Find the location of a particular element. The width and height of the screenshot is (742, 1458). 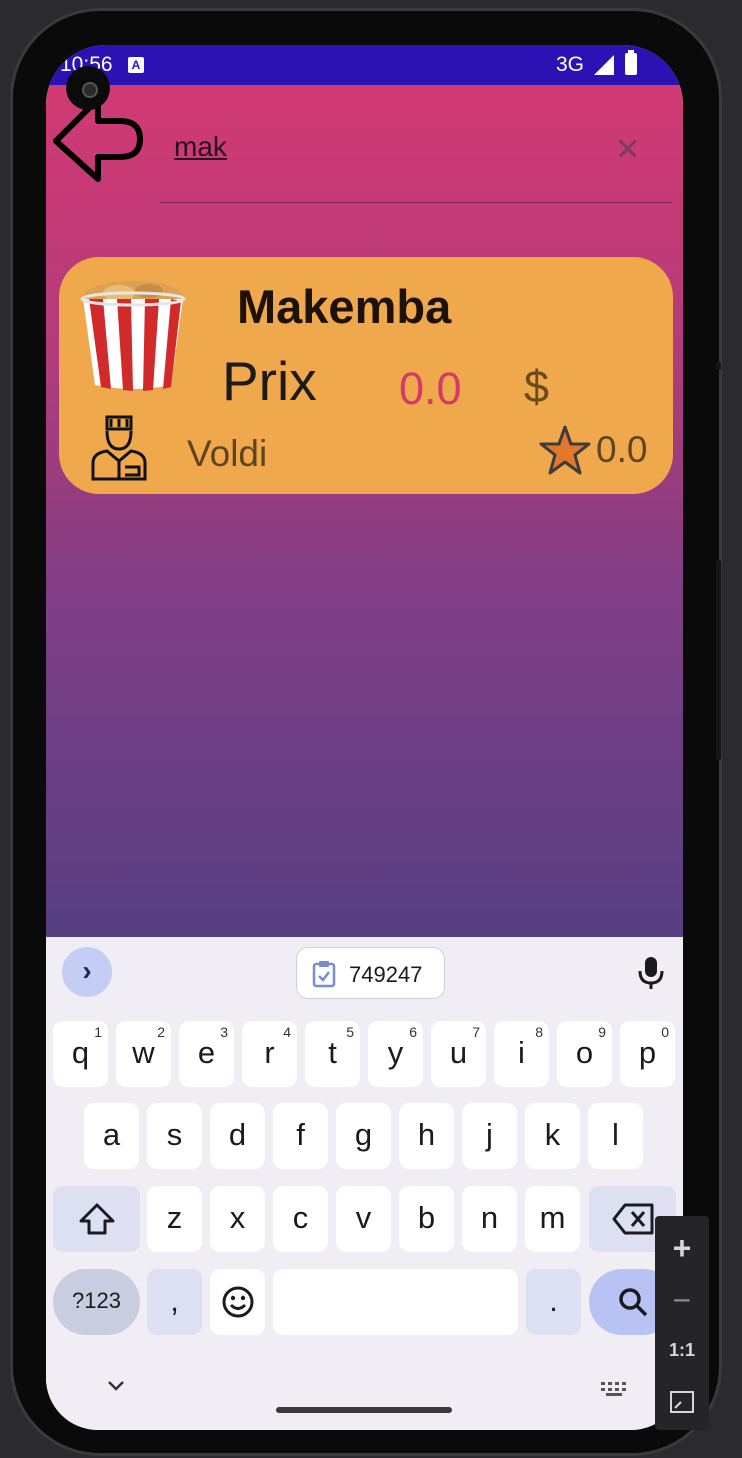

mic-icon is located at coordinates (651, 973).